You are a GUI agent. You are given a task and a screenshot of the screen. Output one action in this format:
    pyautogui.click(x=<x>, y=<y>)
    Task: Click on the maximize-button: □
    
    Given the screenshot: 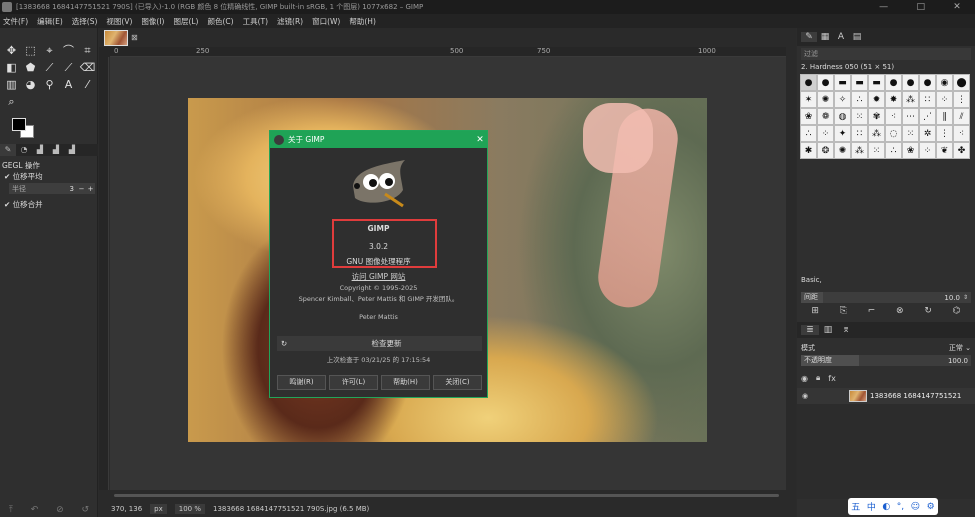 What is the action you would take?
    pyautogui.click(x=920, y=7)
    